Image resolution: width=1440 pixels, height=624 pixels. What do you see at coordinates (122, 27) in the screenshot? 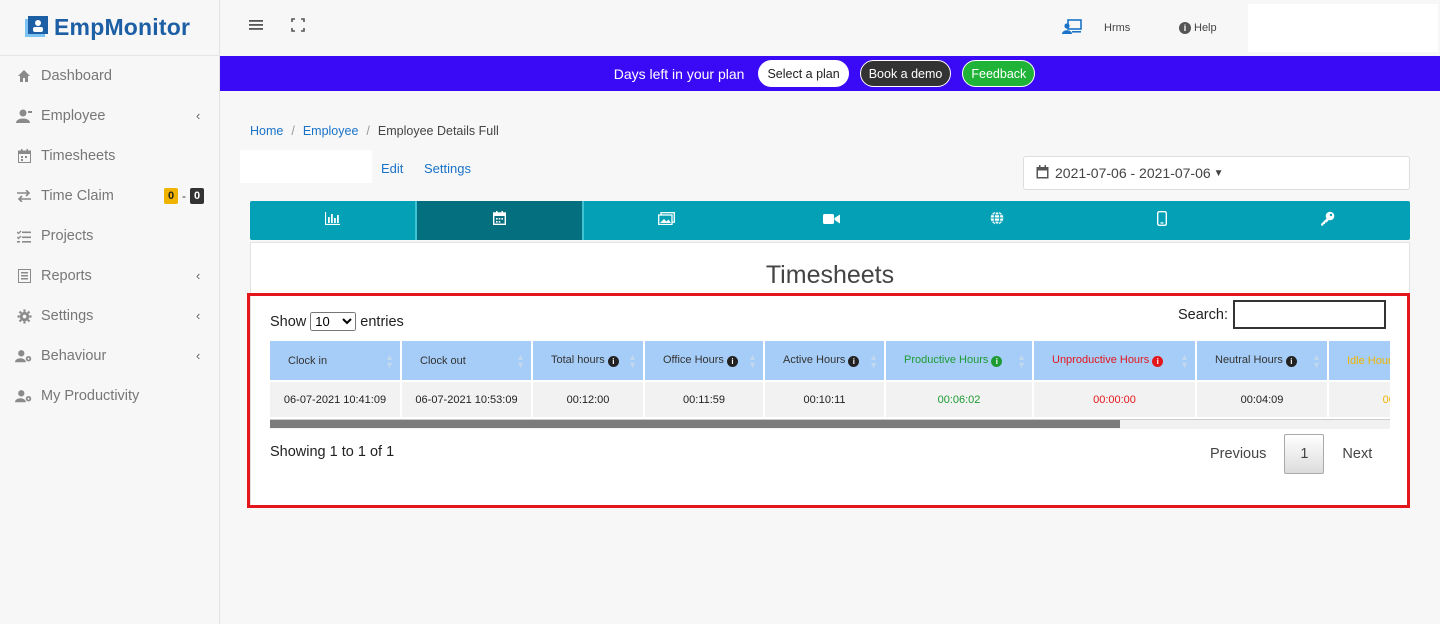
I see `brand-name: EmpMonitor` at bounding box center [122, 27].